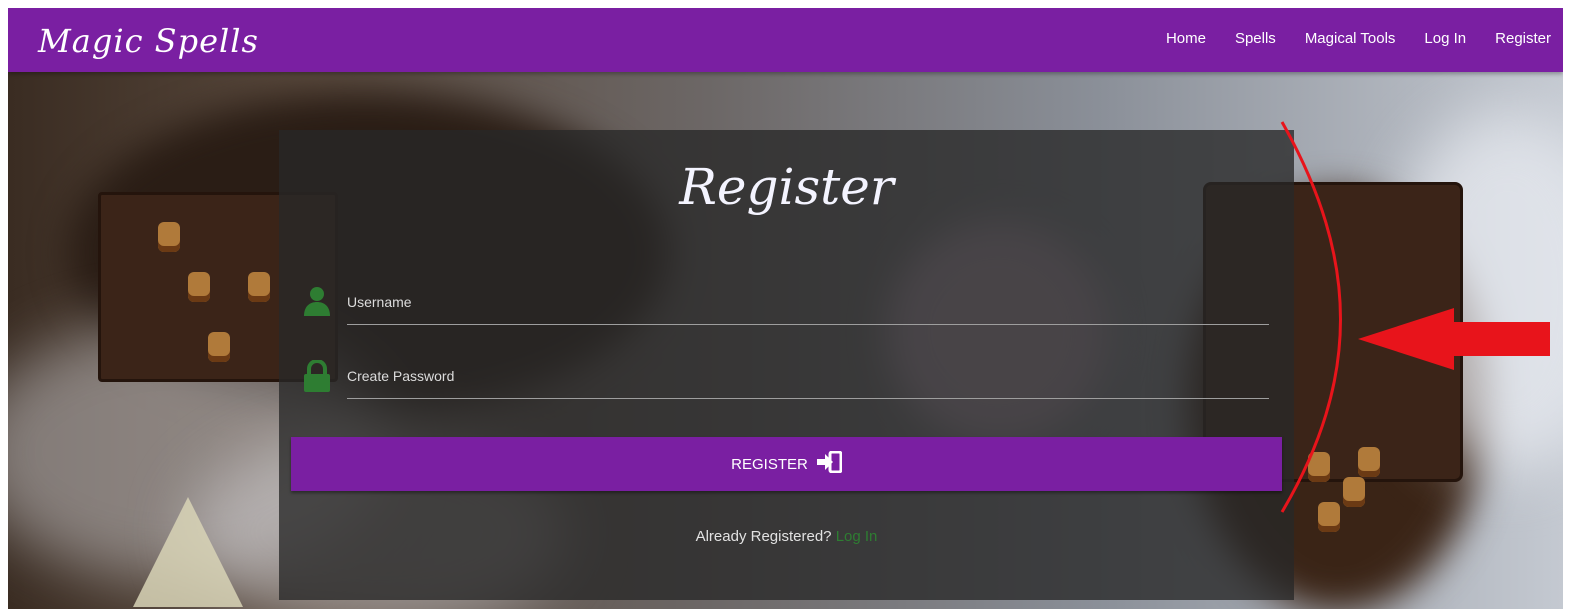 This screenshot has width=1569, height=609. Describe the element at coordinates (1523, 38) in the screenshot. I see `nav-register: Register` at that location.